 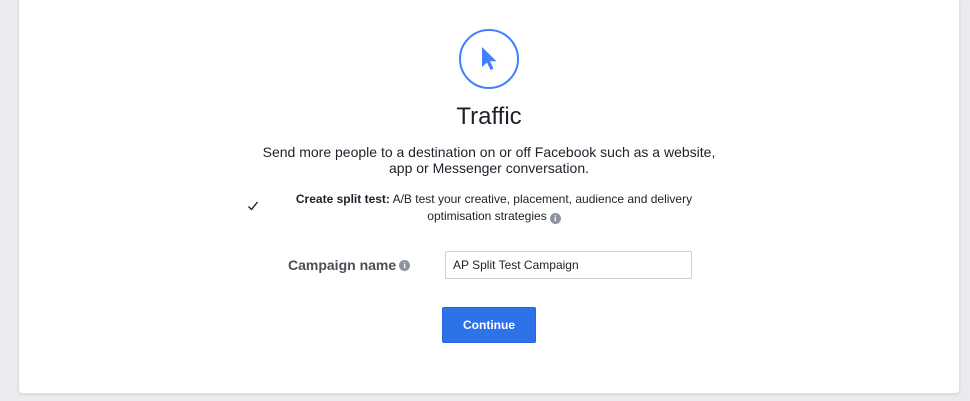 I want to click on traffic-objective-icon, so click(x=489, y=59).